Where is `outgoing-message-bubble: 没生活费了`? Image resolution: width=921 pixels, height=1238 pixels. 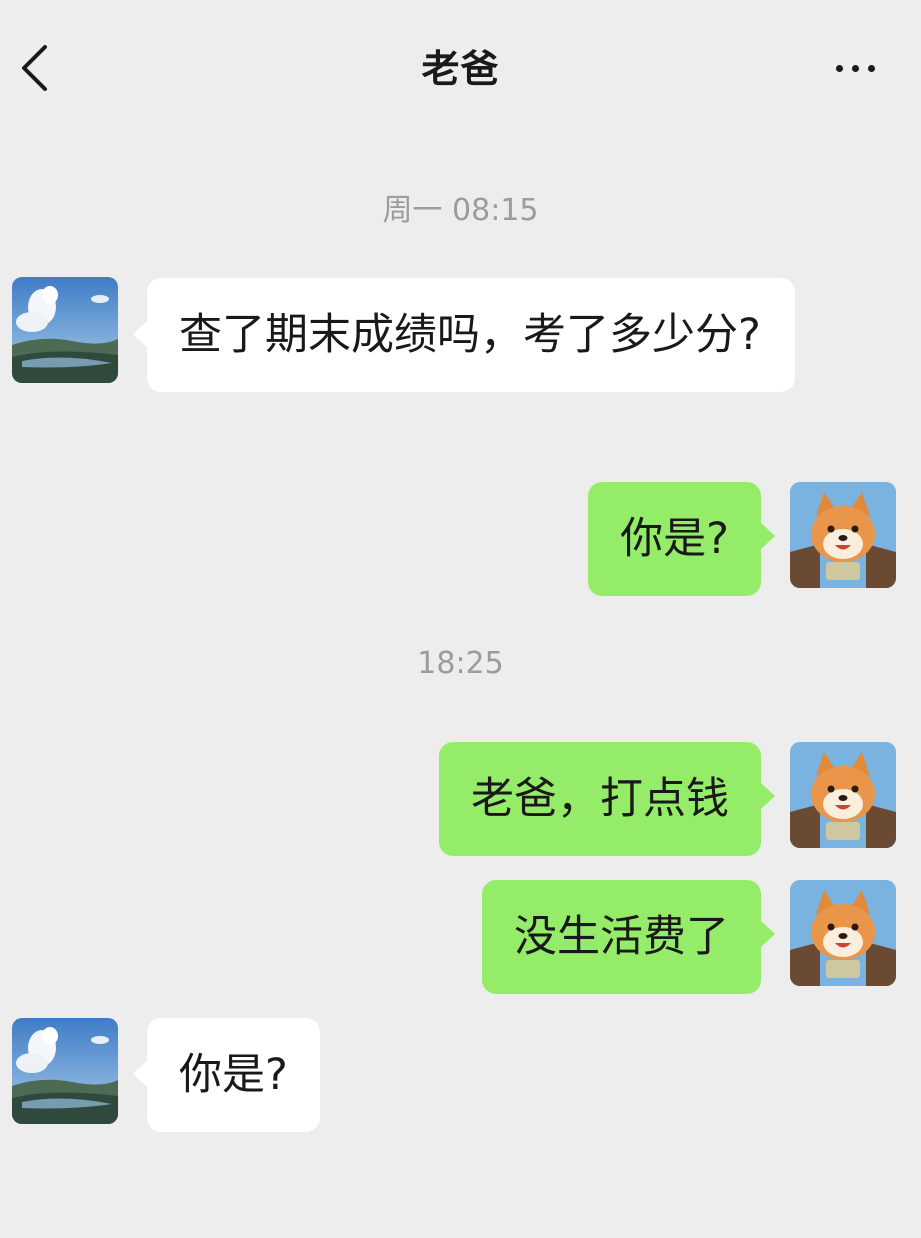 outgoing-message-bubble: 没生活费了 is located at coordinates (628, 937).